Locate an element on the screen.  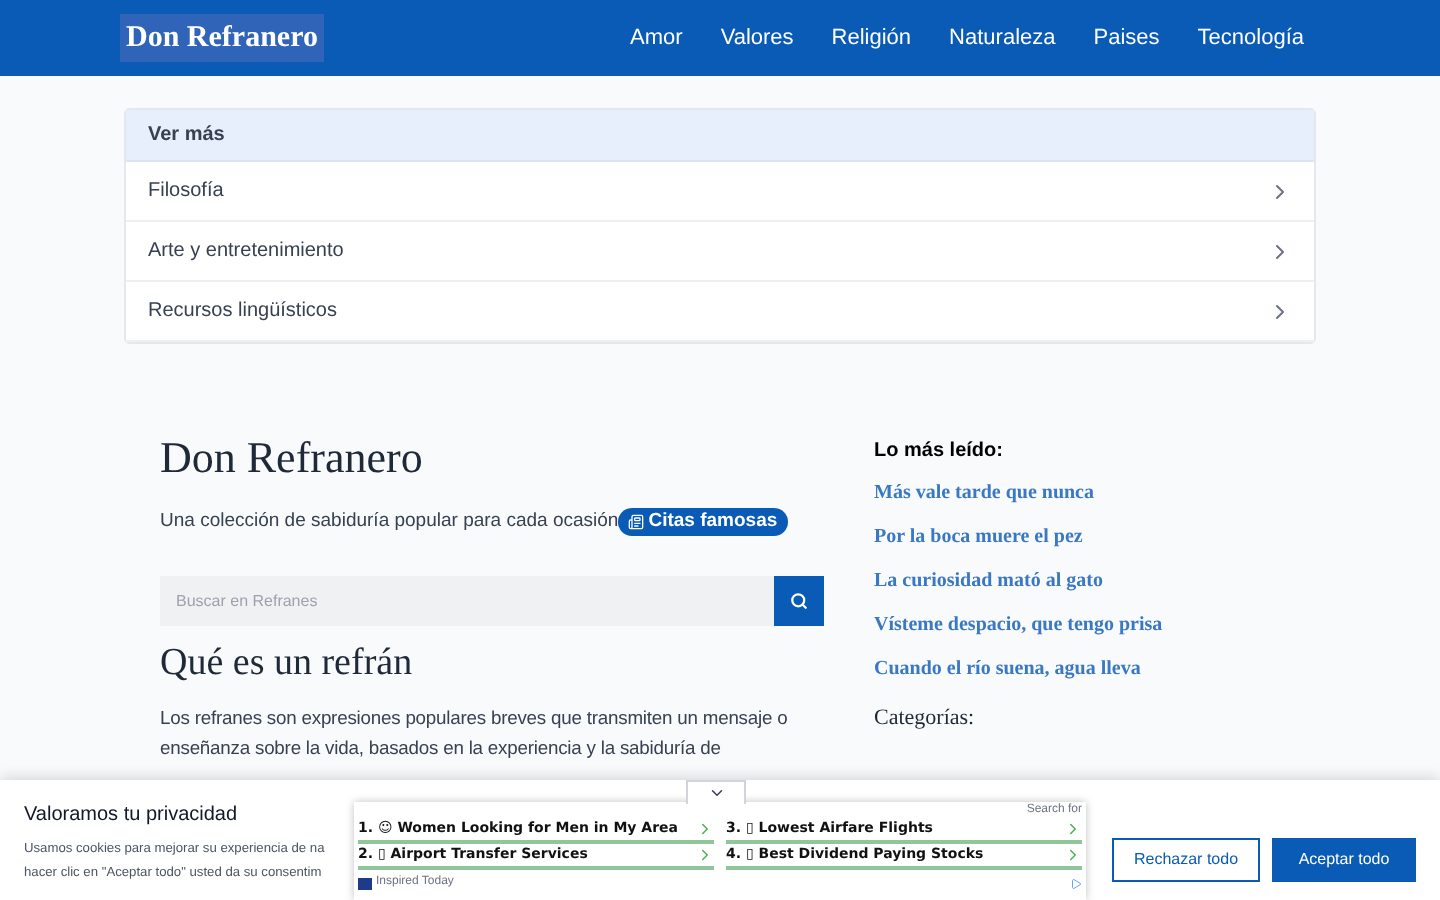
most-read-heading: Lo más leído: is located at coordinates (939, 452).